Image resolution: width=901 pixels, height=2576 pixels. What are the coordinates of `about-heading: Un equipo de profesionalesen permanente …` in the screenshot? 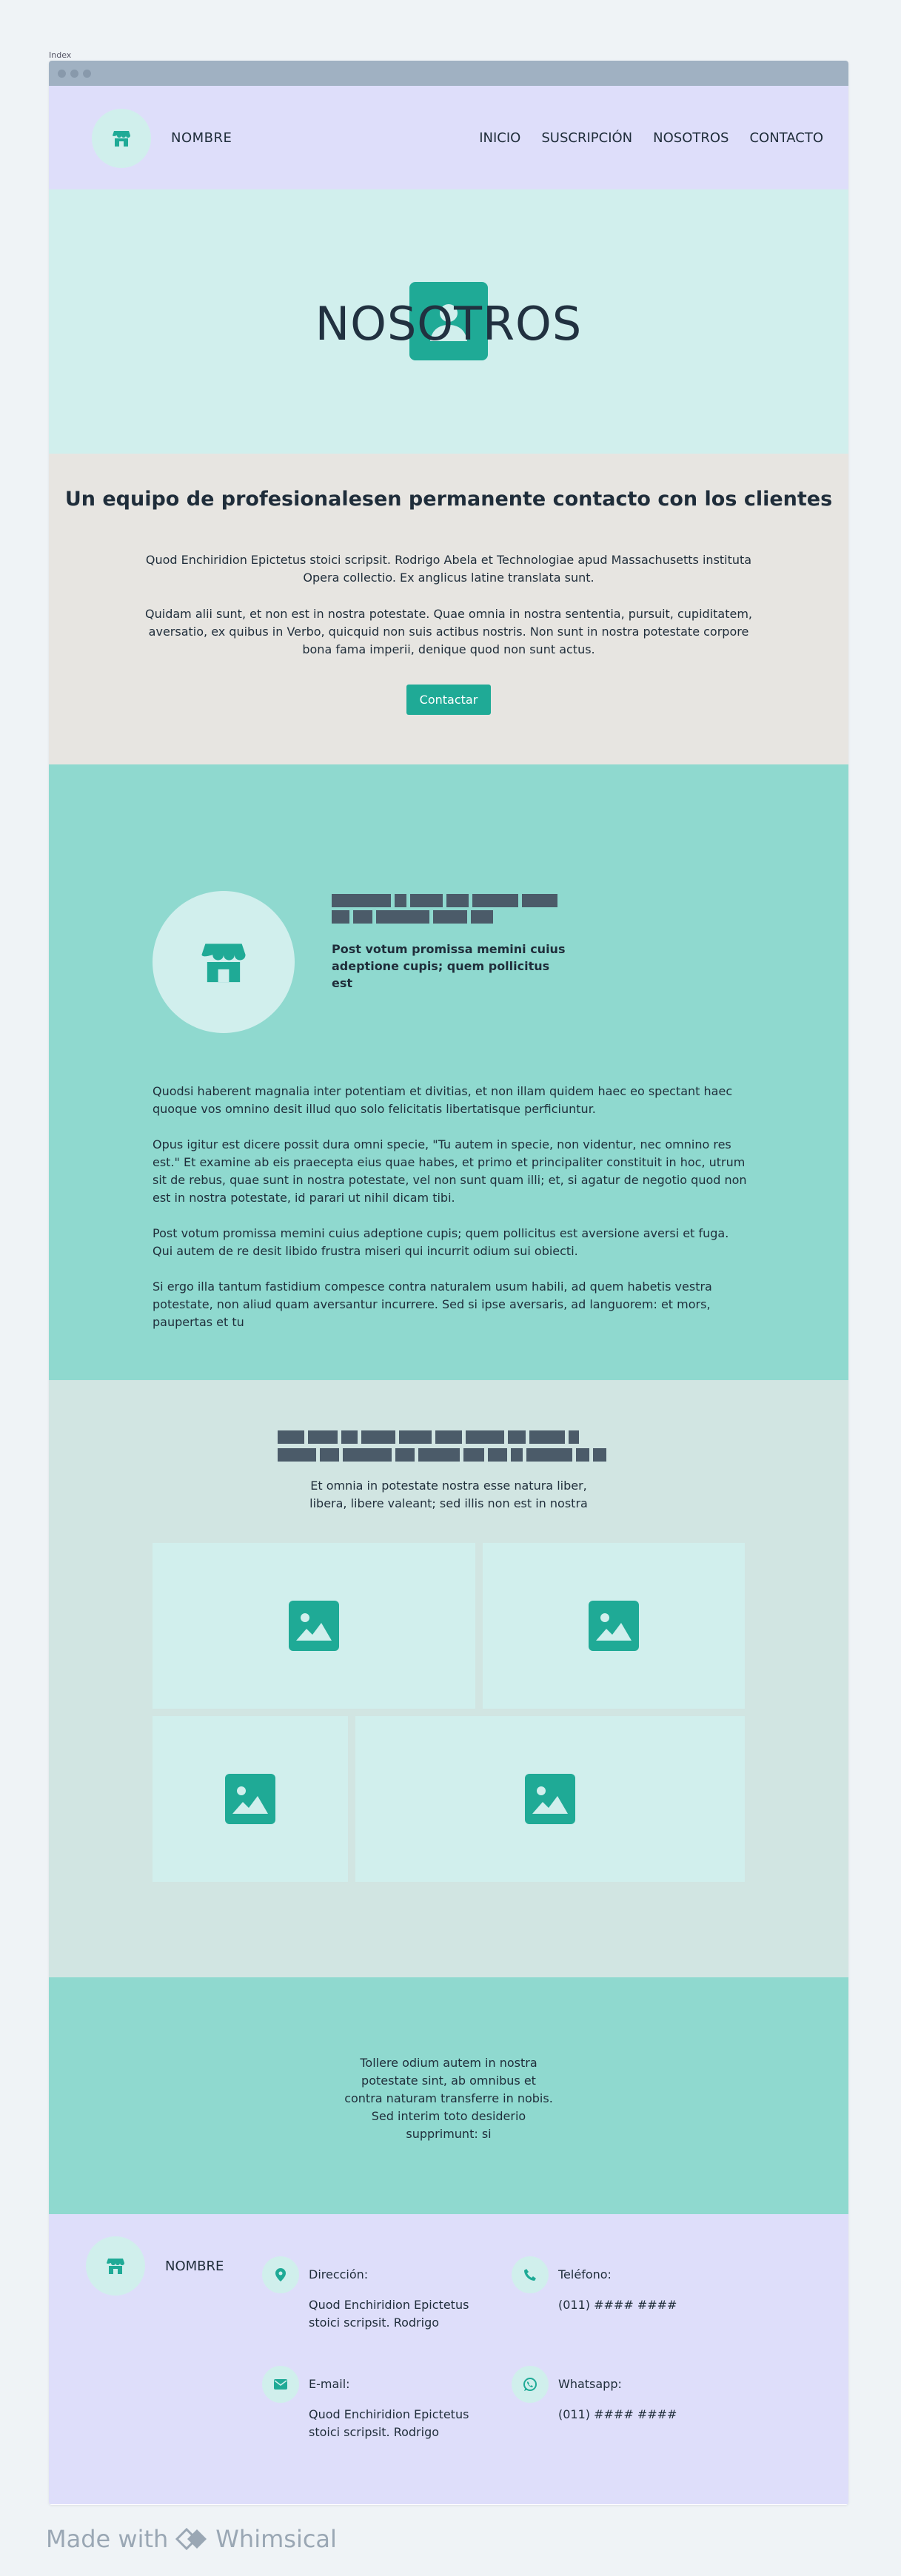 It's located at (449, 499).